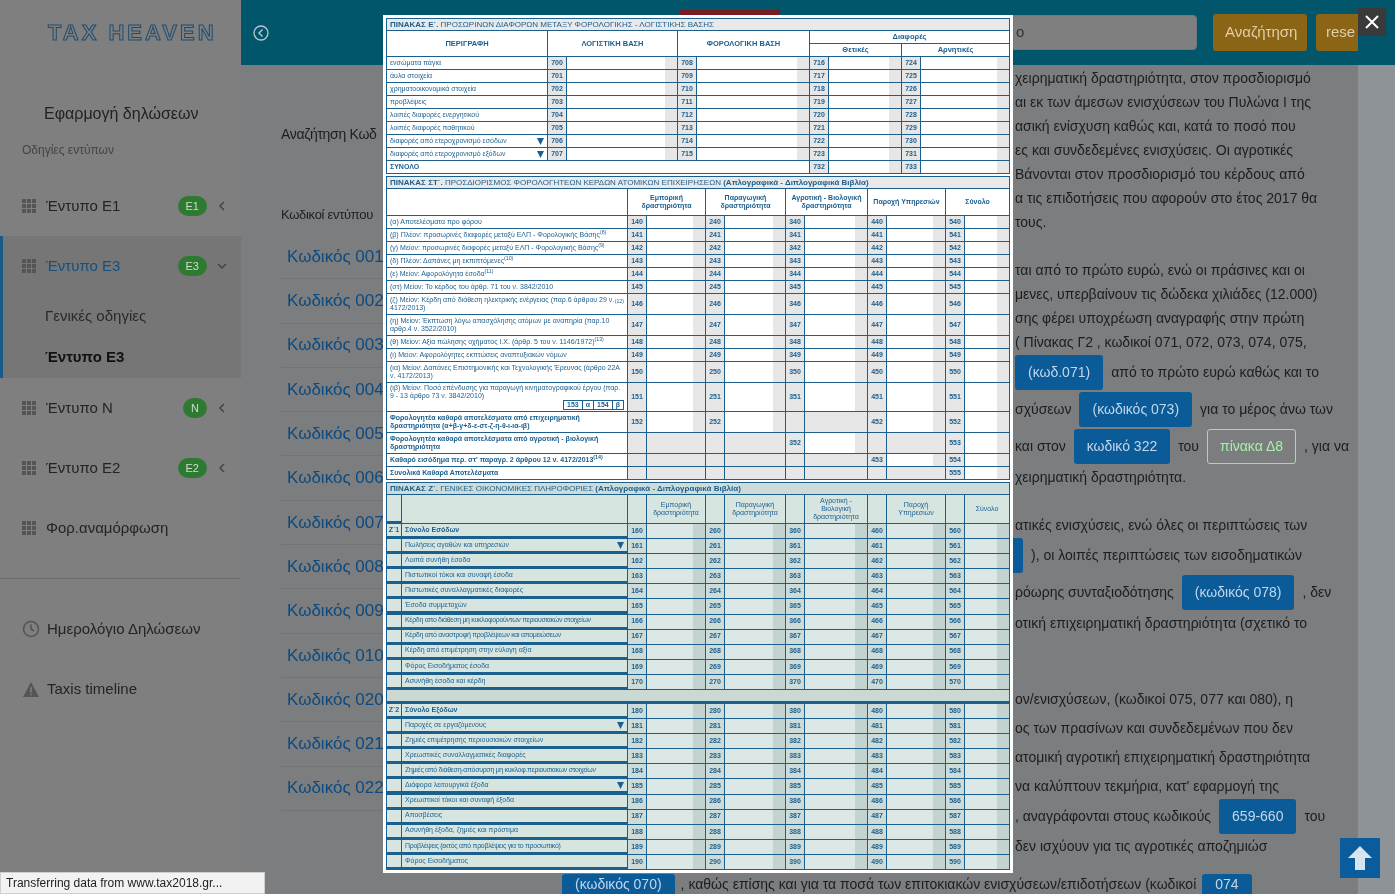 This screenshot has height=894, width=1395. Describe the element at coordinates (1258, 816) in the screenshot. I see `code-link: 659-660` at that location.